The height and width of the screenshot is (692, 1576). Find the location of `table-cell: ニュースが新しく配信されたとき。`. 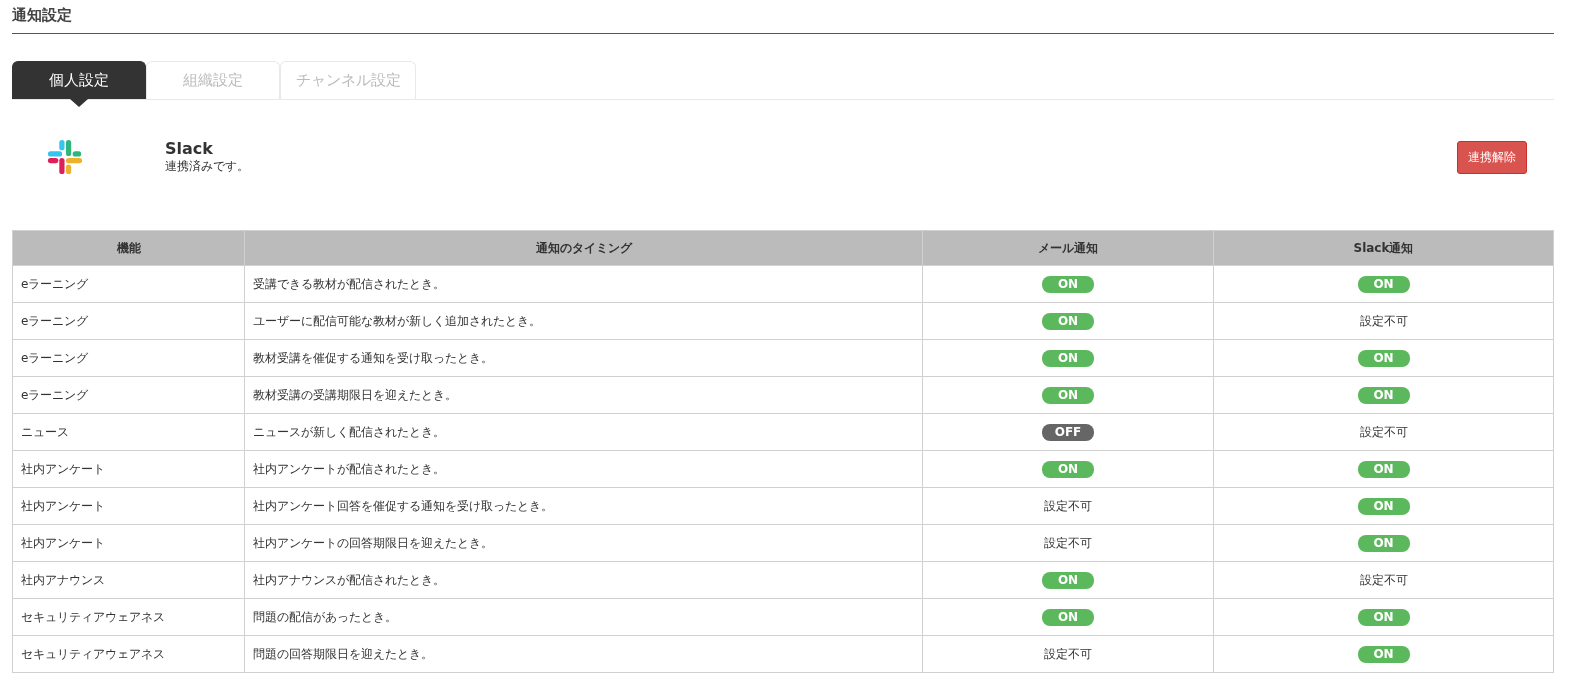

table-cell: ニュースが新しく配信されたとき。 is located at coordinates (583, 432).